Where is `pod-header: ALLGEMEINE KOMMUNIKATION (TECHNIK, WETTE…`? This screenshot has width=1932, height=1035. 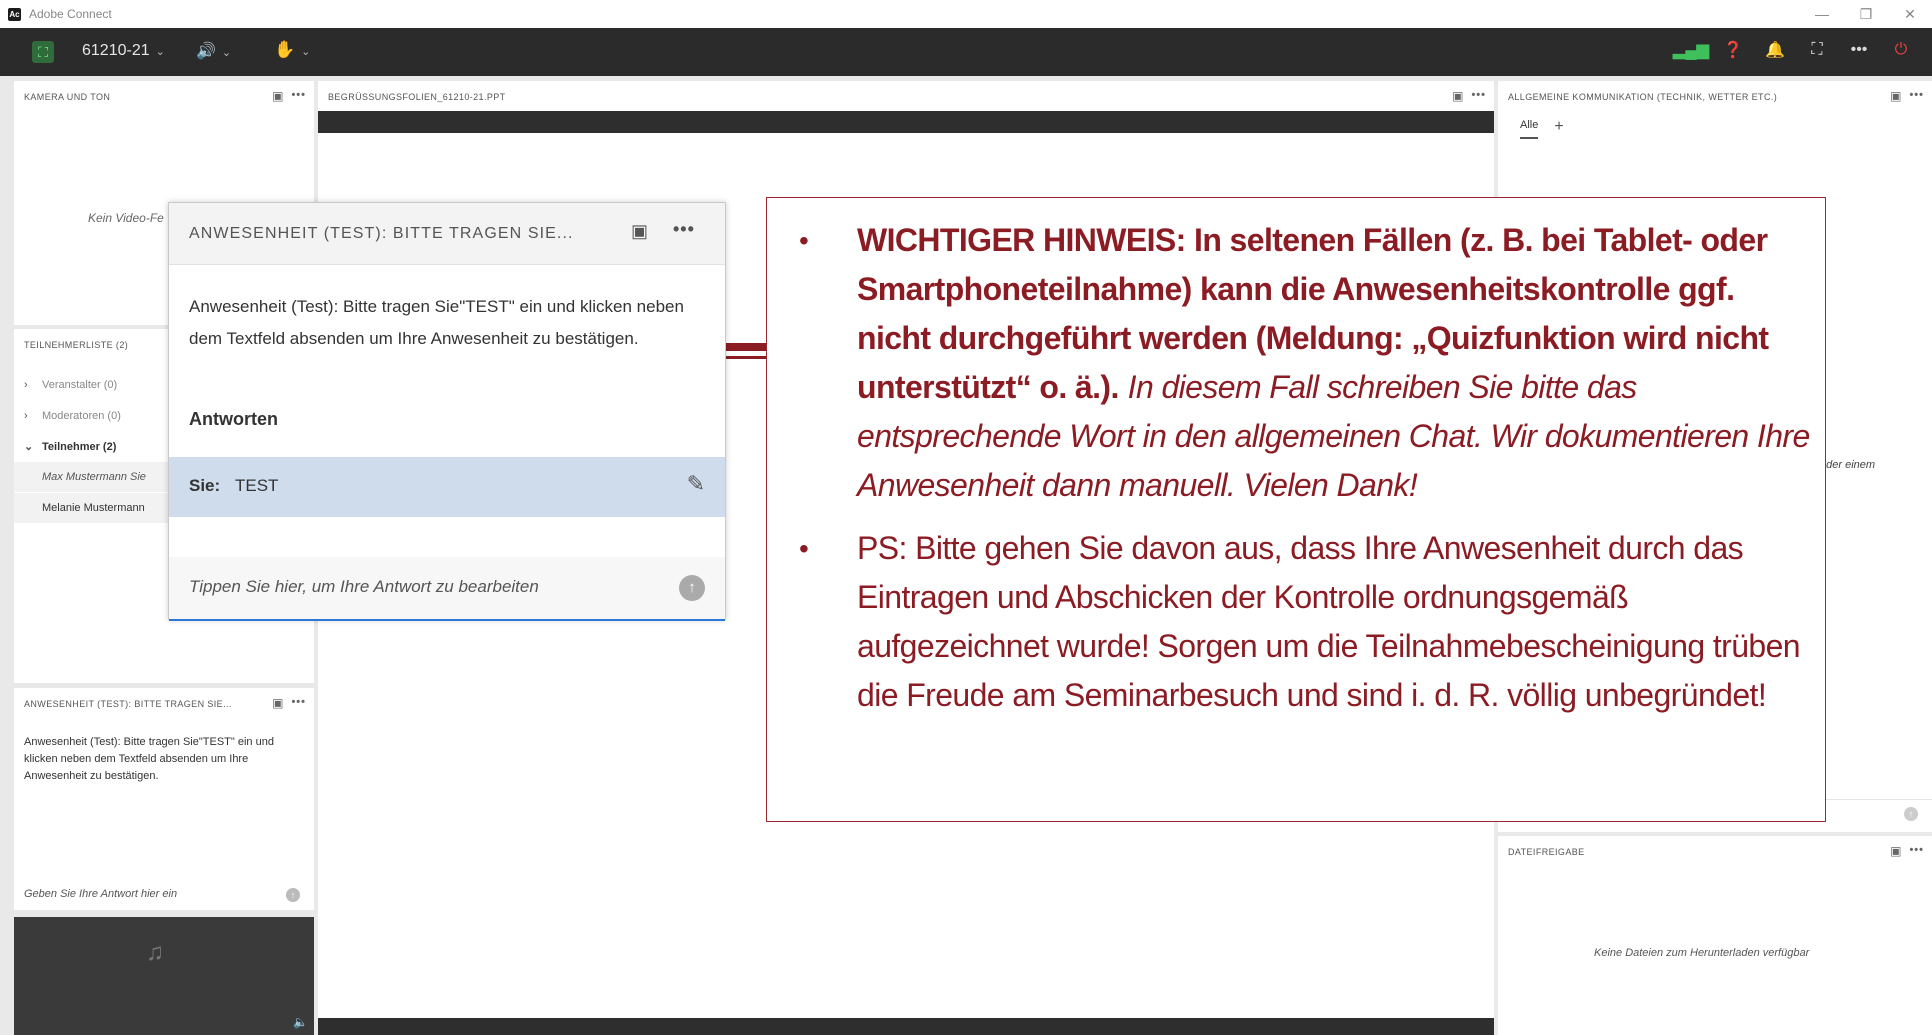
pod-header: ALLGEMEINE KOMMUNIKATION (TECHNIK, WETTE… is located at coordinates (1715, 95).